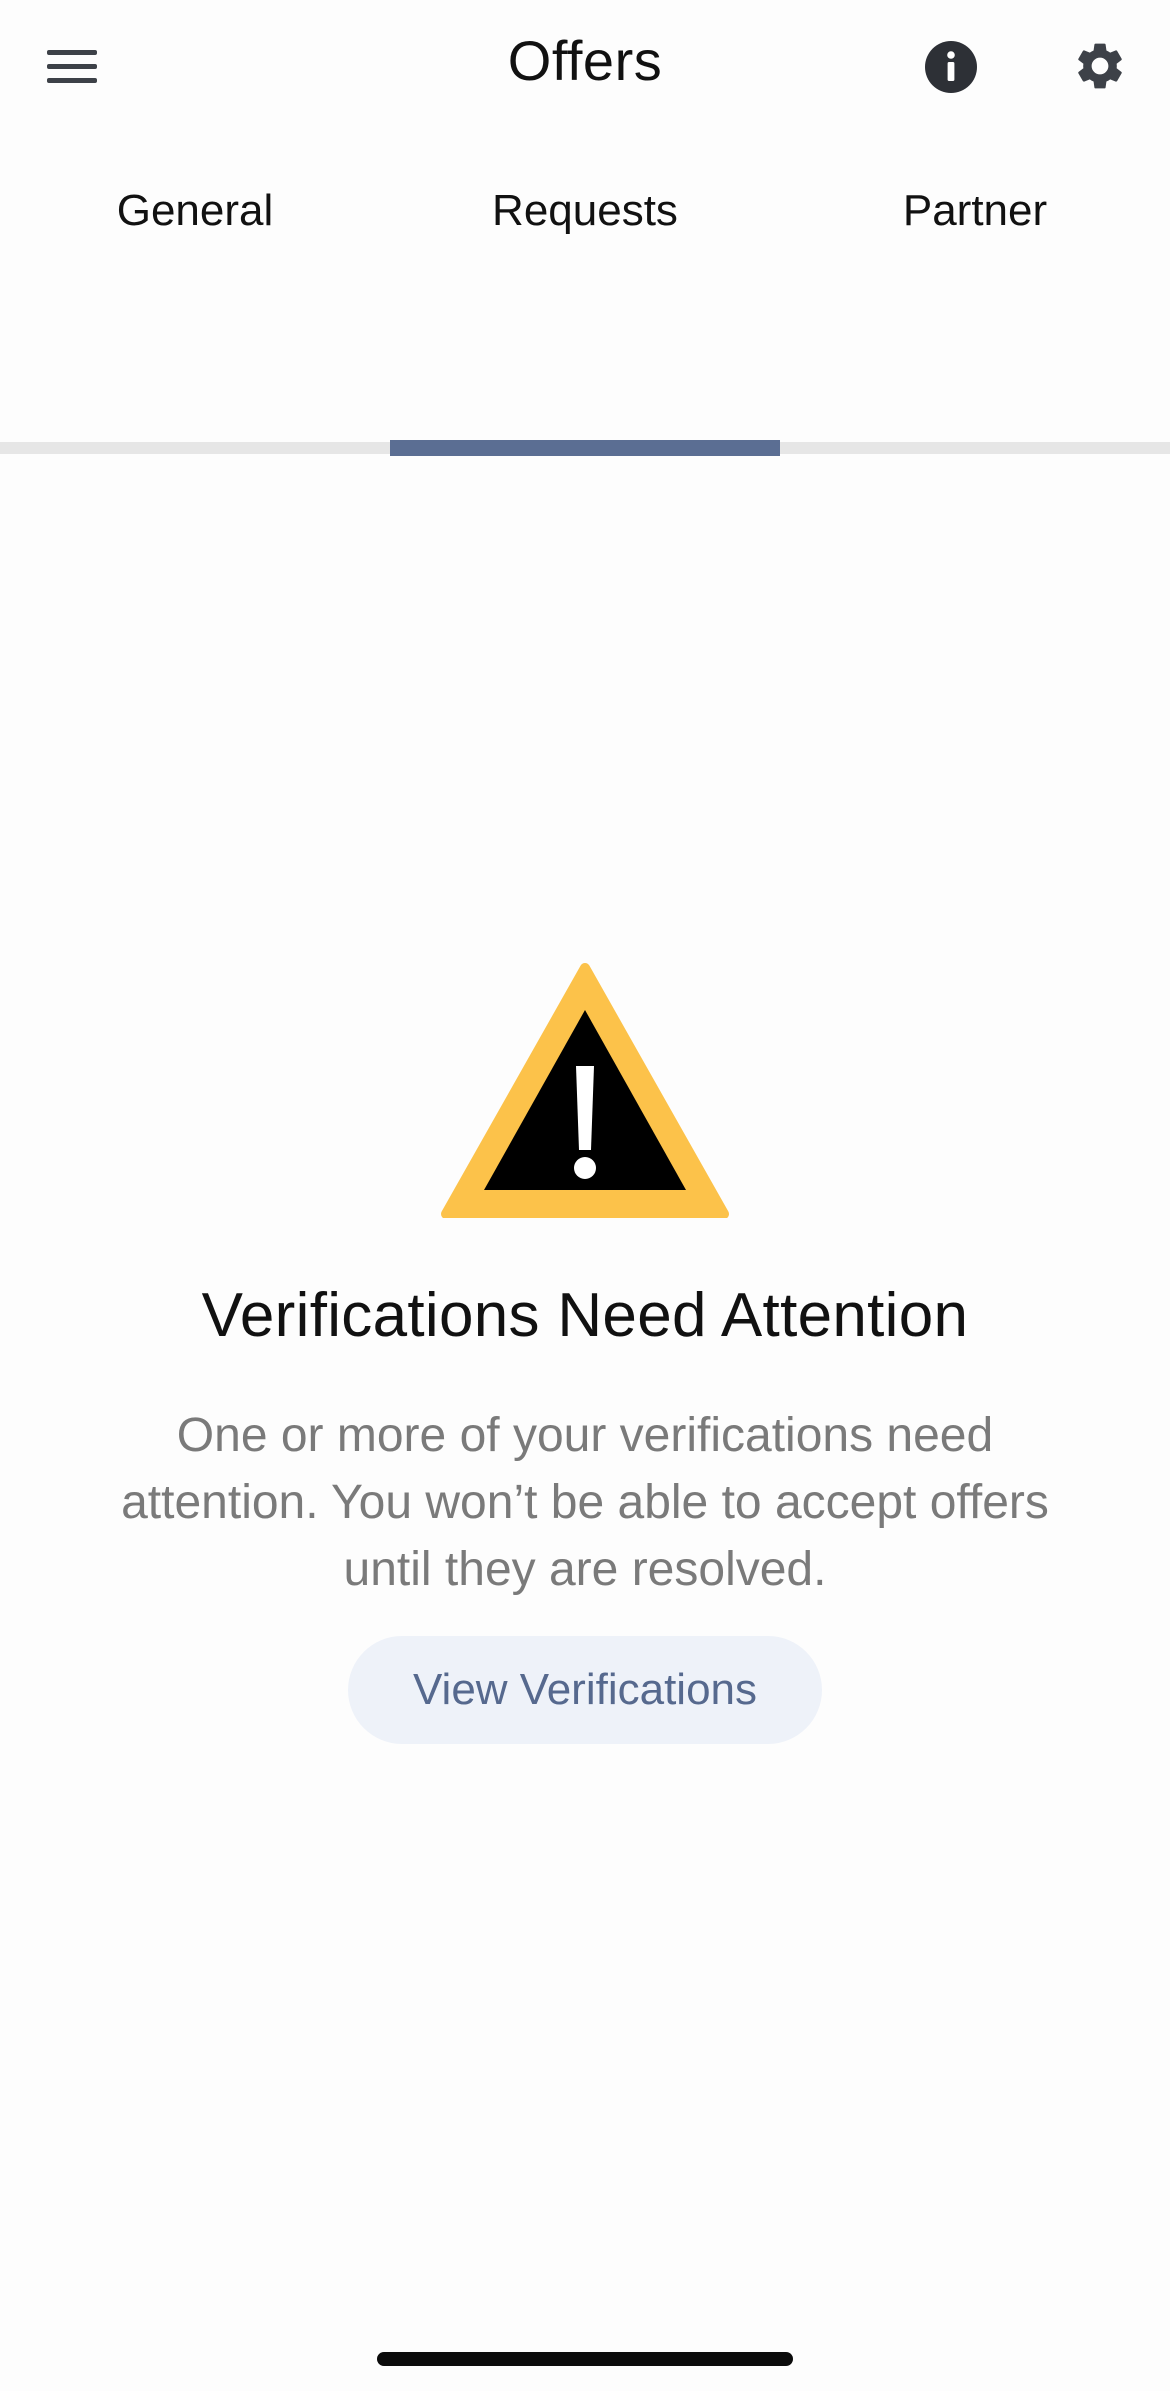  Describe the element at coordinates (951, 67) in the screenshot. I see `info-icon` at that location.